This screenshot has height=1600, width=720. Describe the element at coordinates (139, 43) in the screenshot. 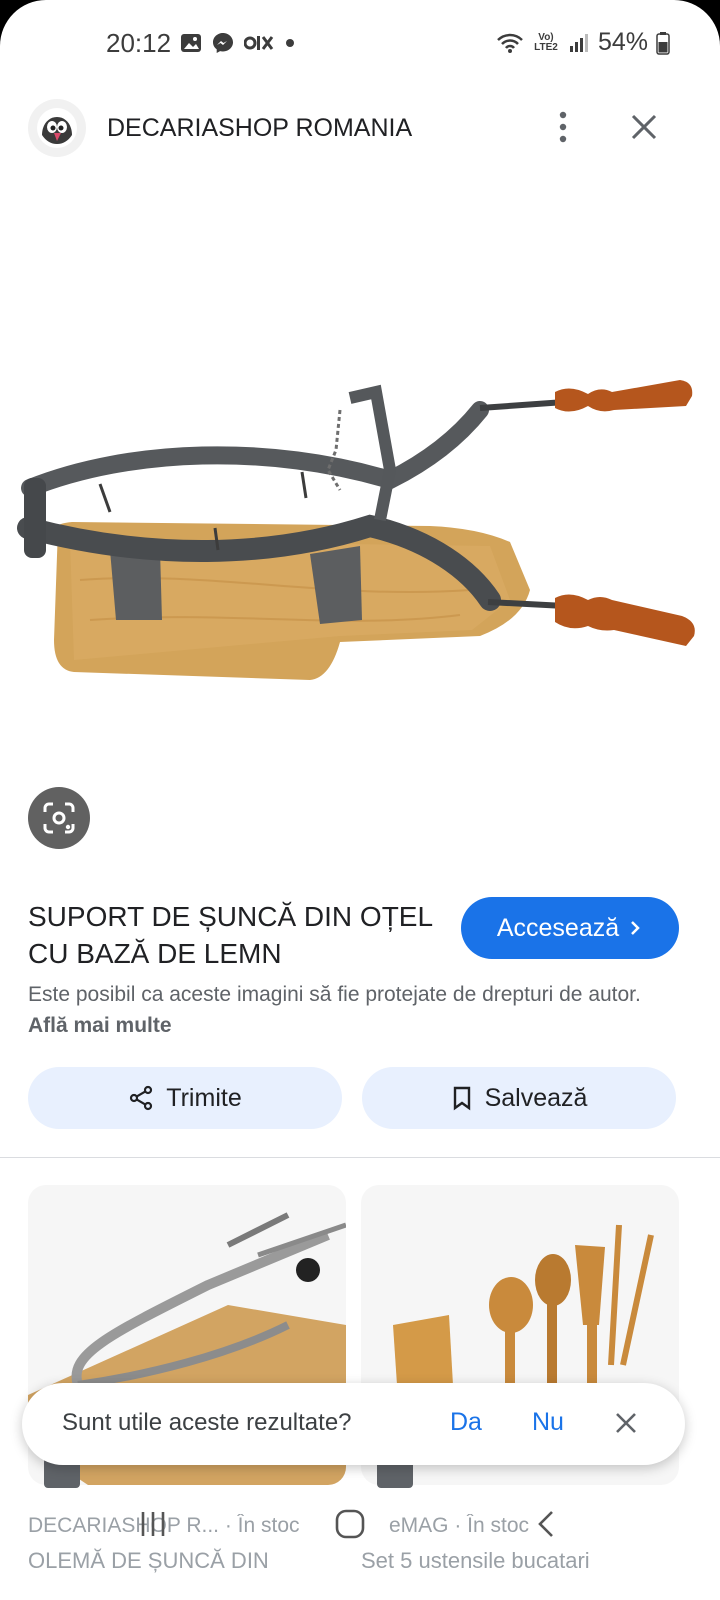

I see `status-time: 20:12` at that location.